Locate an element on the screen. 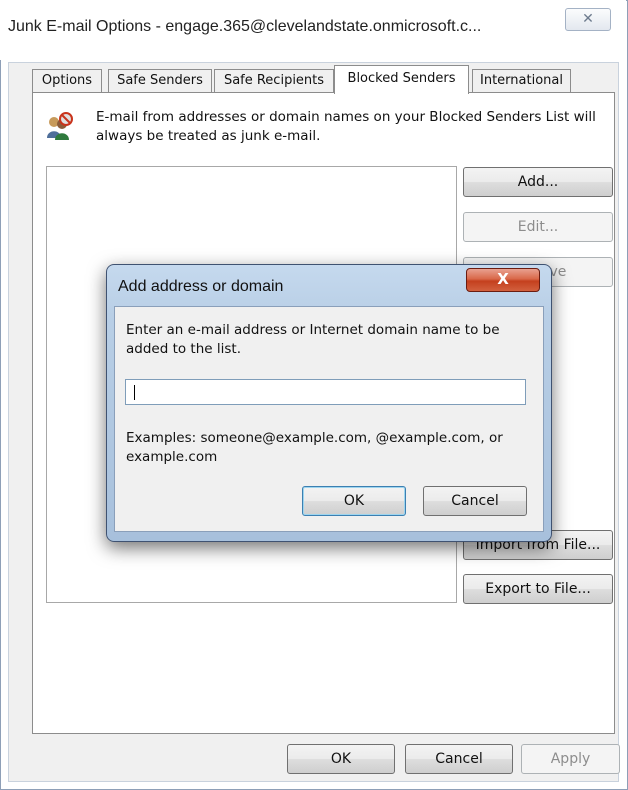 The image size is (628, 790). cancel-button: Cancel is located at coordinates (459, 759).